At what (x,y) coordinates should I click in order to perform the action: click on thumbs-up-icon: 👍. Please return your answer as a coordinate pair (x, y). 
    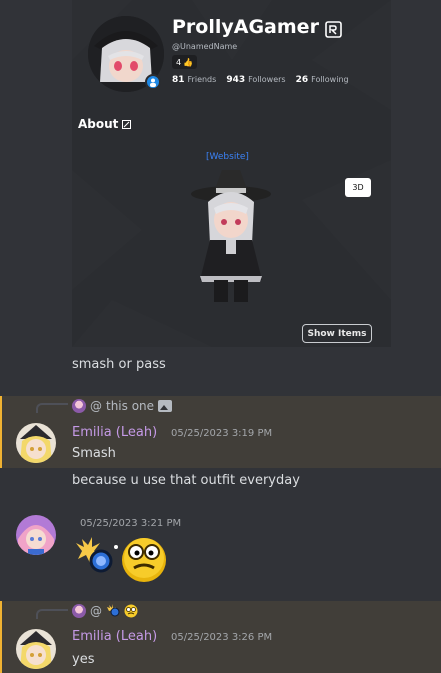
    Looking at the image, I should click on (188, 62).